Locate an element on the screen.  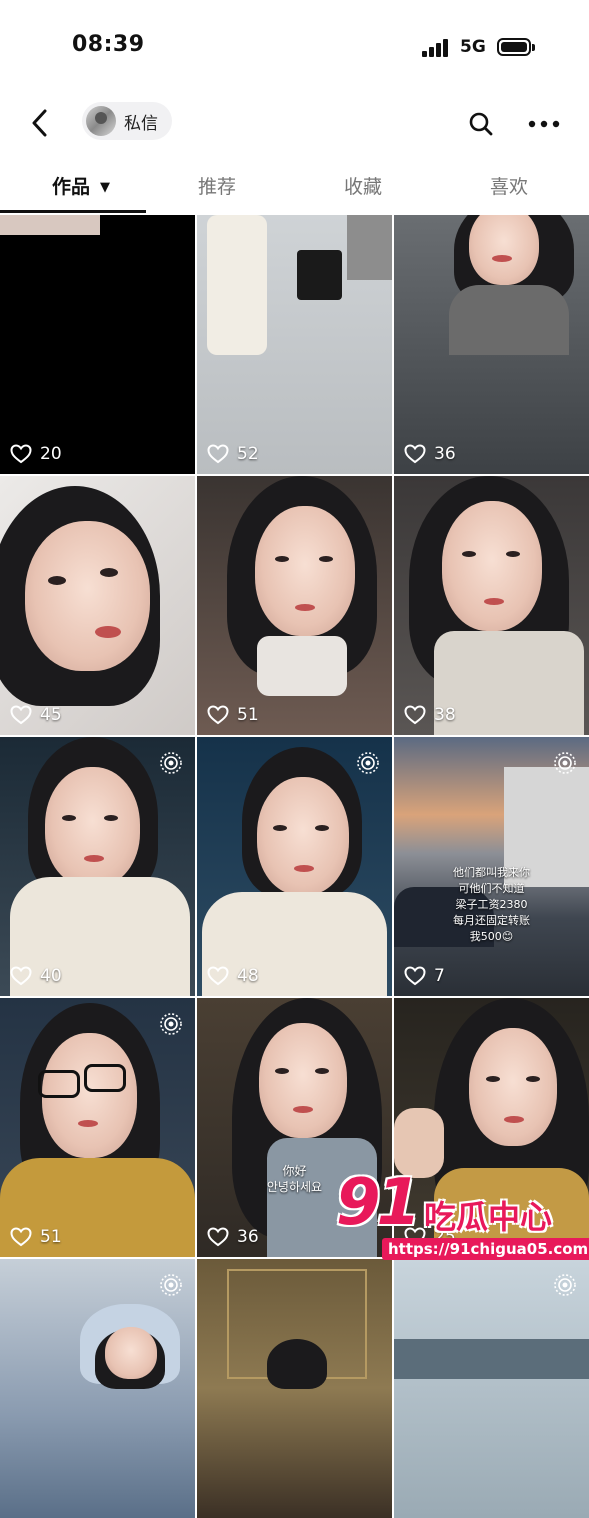
like-count: 7 is located at coordinates (424, 976).